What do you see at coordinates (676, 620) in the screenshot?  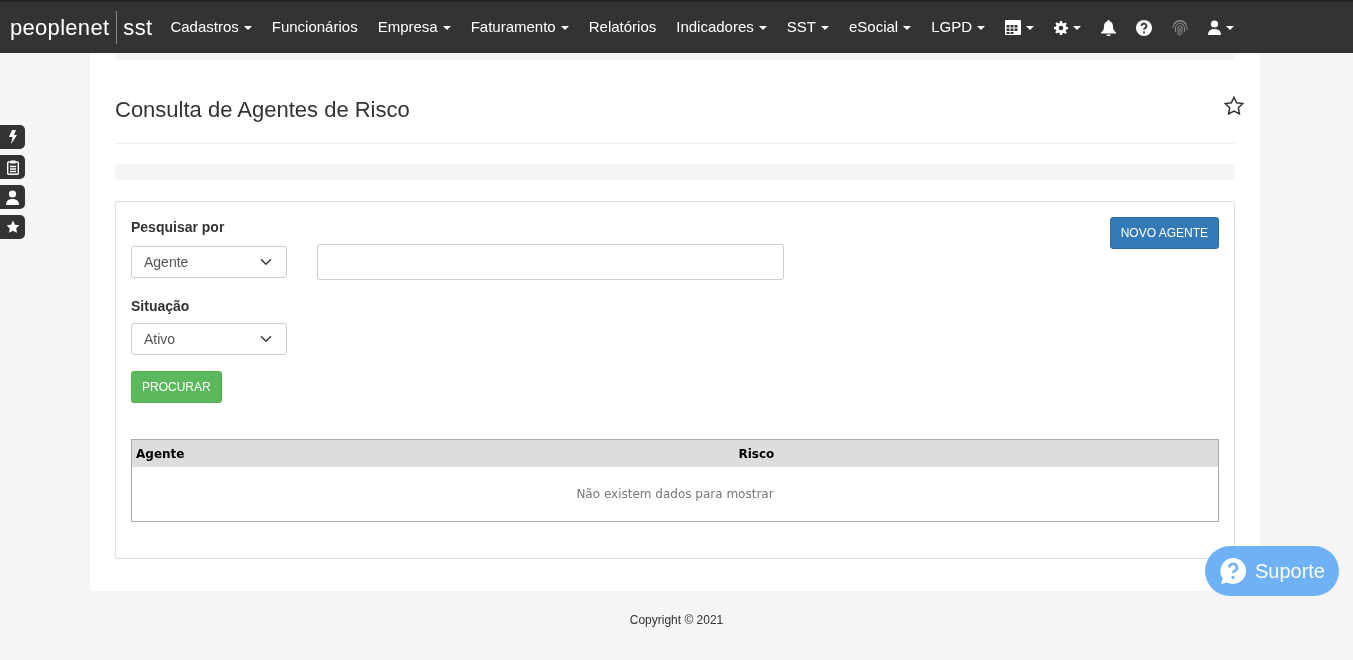 I see `copyright-text: Copyright © 2021` at bounding box center [676, 620].